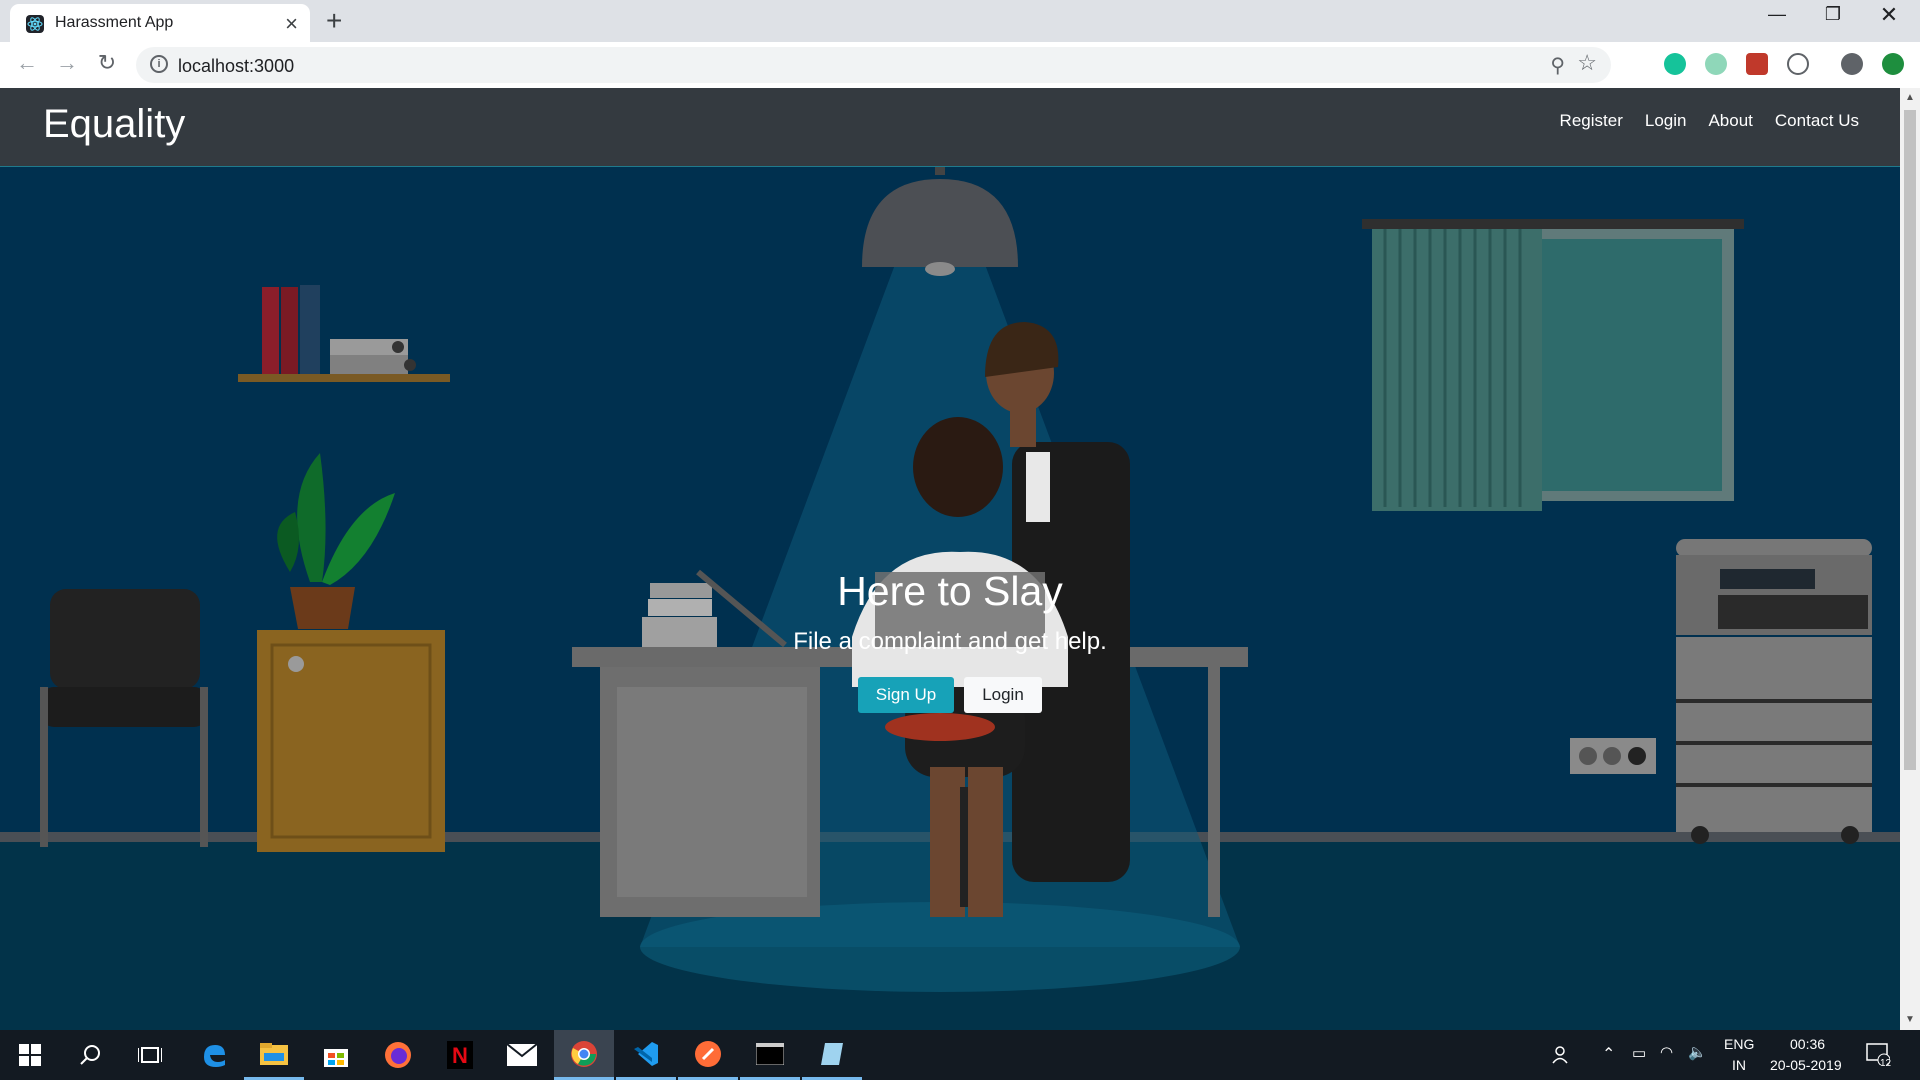 This screenshot has width=1920, height=1080. Describe the element at coordinates (1730, 121) in the screenshot. I see `nav-about-link: About` at that location.